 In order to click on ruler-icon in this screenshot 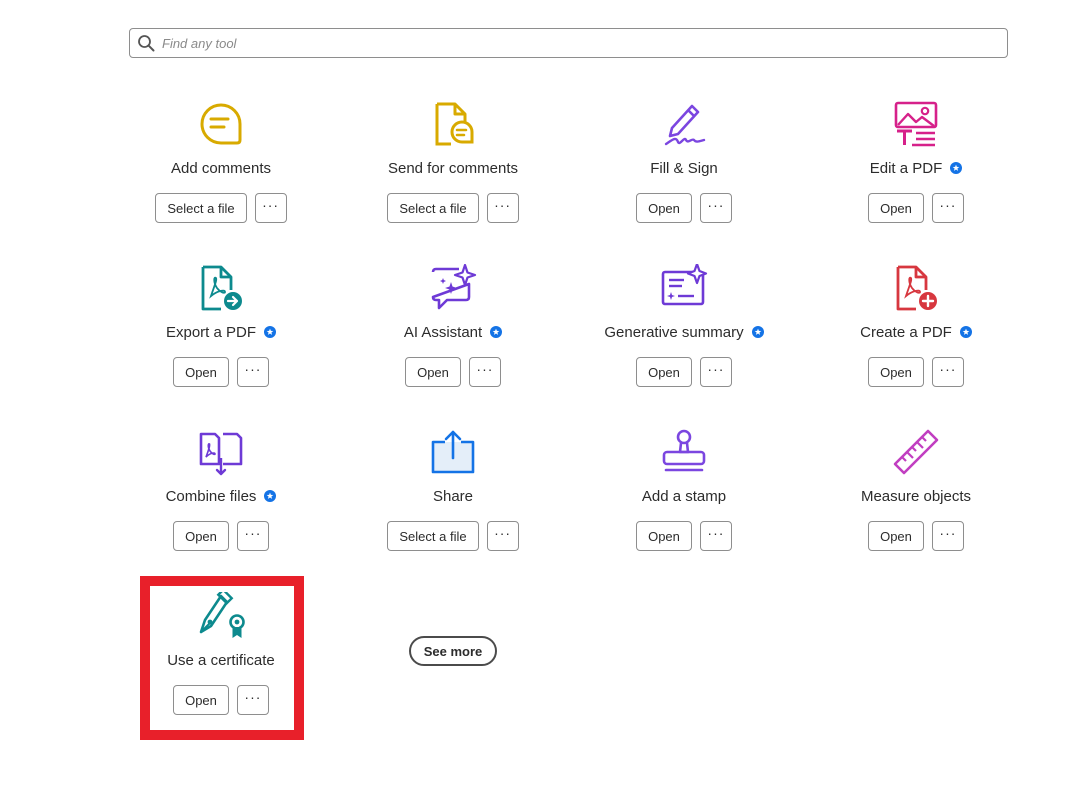, I will do `click(916, 452)`.